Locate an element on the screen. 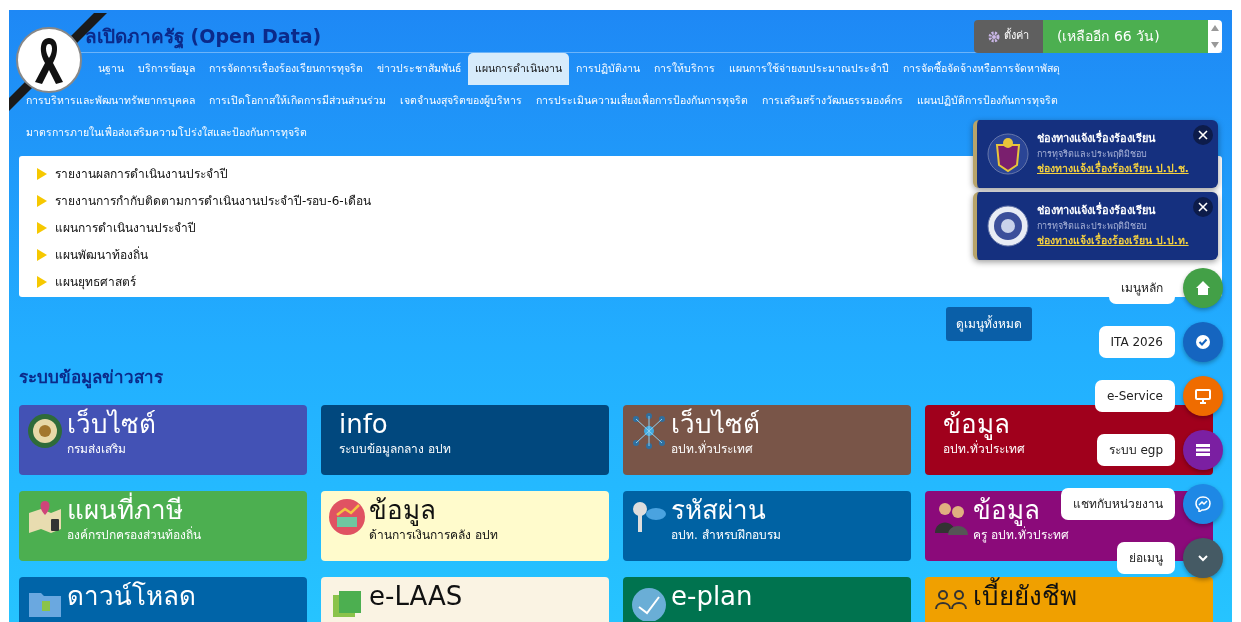 Image resolution: width=1241 pixels, height=622 pixels. tile-card: เบี้ยยังชีพ is located at coordinates (1069, 599).